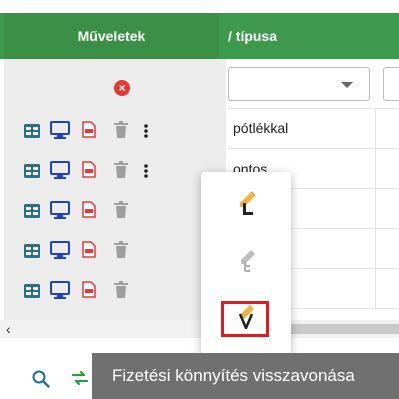 This screenshot has width=399, height=399. Describe the element at coordinates (245, 376) in the screenshot. I see `tooltip: Fizetési könnyítés visszavonása` at that location.